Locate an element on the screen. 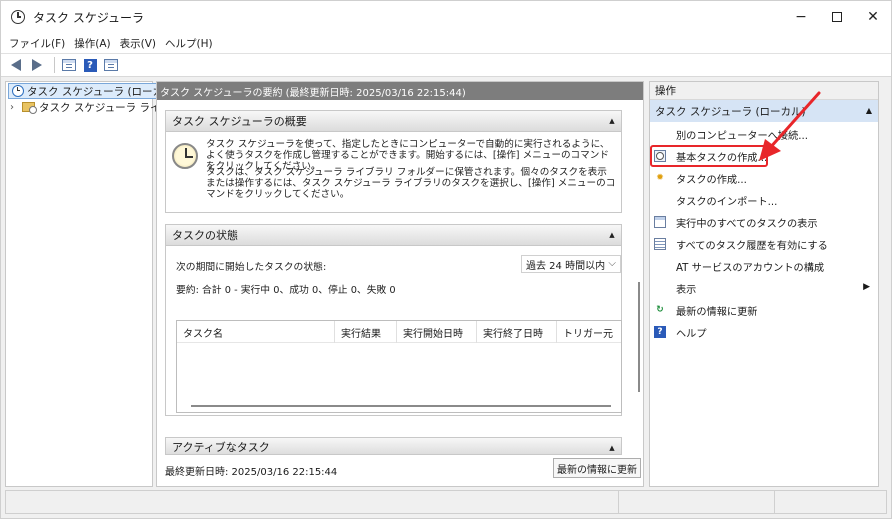 Image resolution: width=892 pixels, height=519 pixels. column-header-task-name: タスク名 is located at coordinates (256, 332).